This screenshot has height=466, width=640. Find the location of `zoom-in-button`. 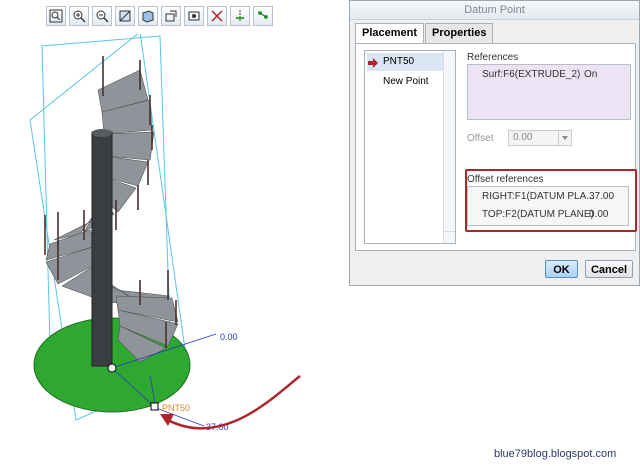

zoom-in-button is located at coordinates (79, 16).